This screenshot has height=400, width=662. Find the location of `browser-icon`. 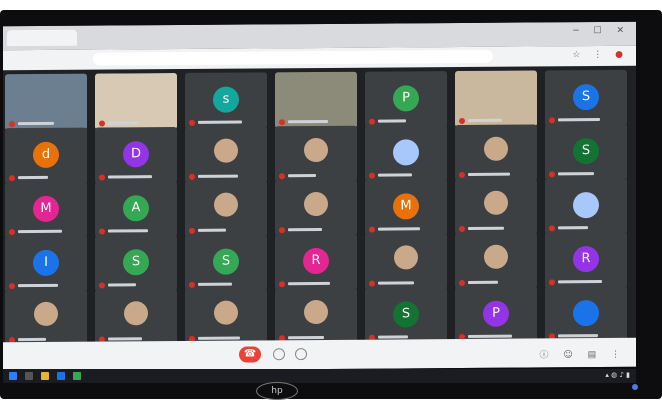

browser-icon is located at coordinates (61, 376).